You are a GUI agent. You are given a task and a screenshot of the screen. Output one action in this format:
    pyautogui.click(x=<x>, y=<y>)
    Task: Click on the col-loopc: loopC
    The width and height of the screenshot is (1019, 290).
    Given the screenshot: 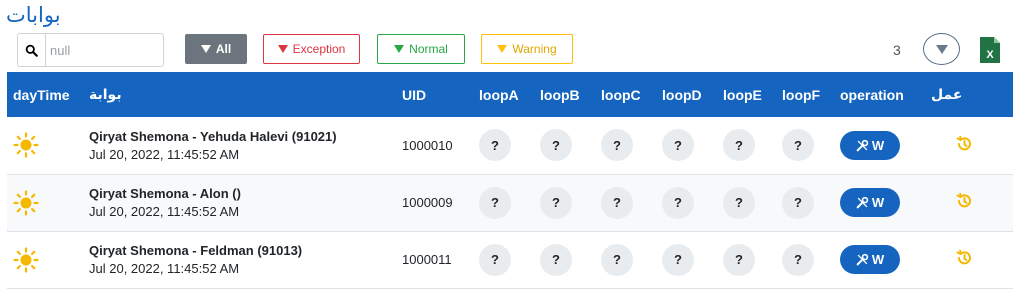 What is the action you would take?
    pyautogui.click(x=625, y=94)
    